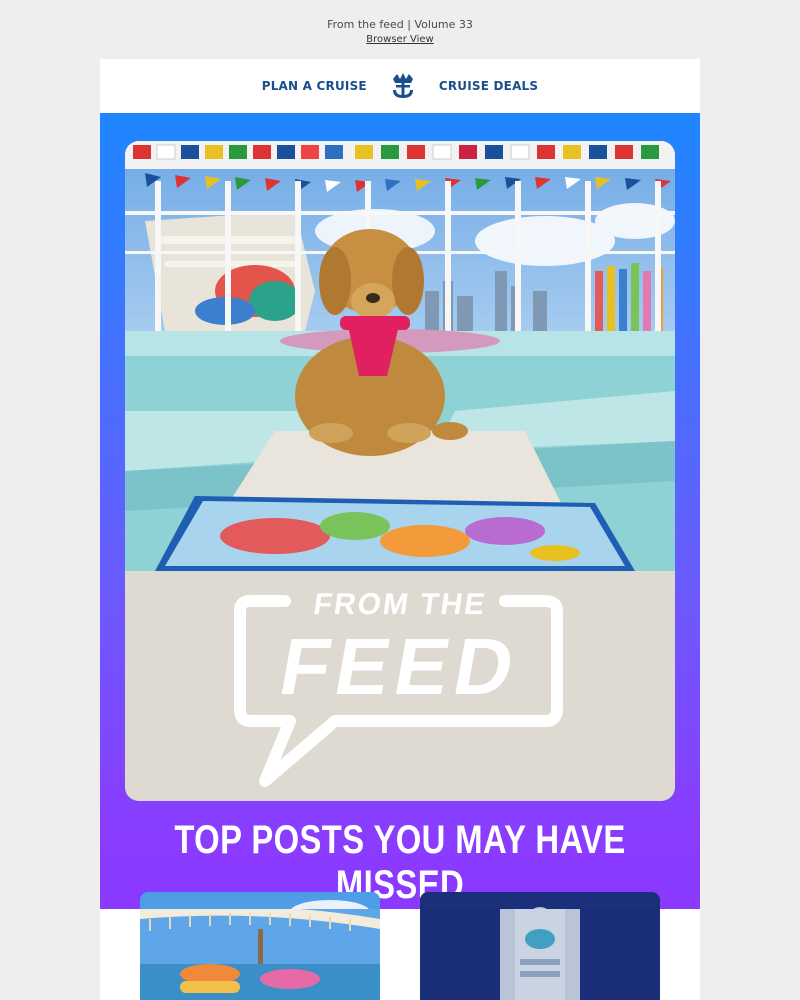 The width and height of the screenshot is (800, 1000). I want to click on crown-anchor-icon, so click(403, 86).